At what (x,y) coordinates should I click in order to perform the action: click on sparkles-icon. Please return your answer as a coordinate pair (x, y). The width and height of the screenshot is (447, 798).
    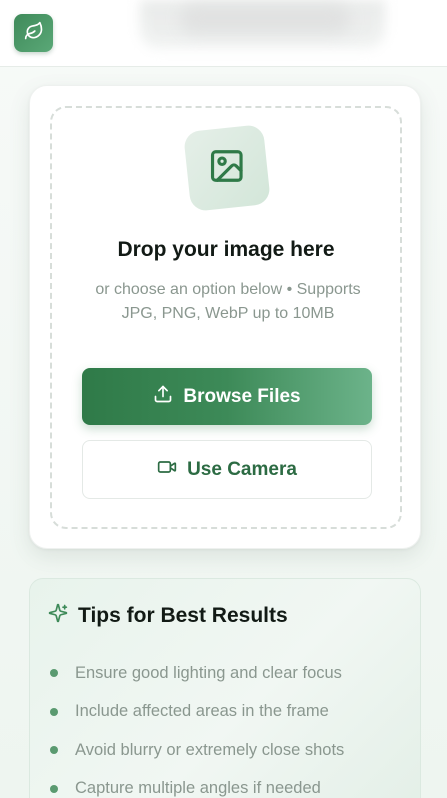
    Looking at the image, I should click on (58, 615).